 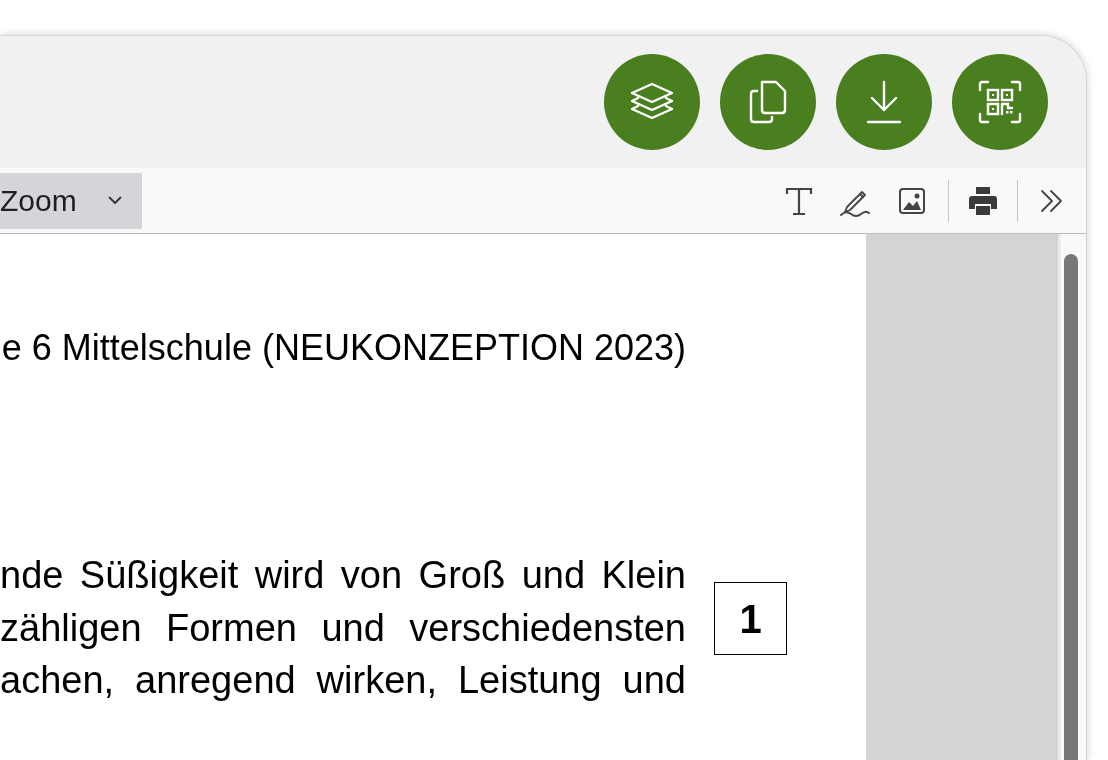 I want to click on chevron-down-icon, so click(x=115, y=200).